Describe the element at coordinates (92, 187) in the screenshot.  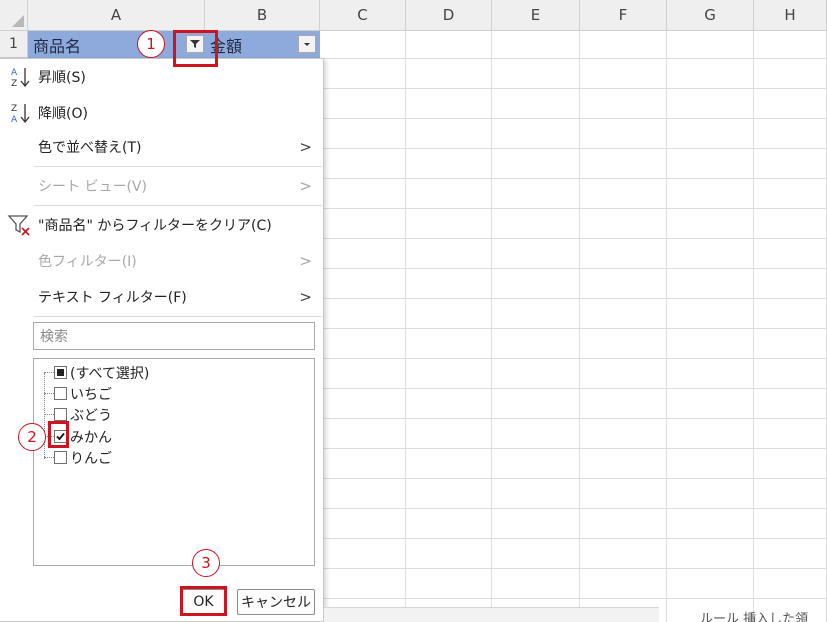
I see `menu-sheet-view-label: シート ビュー(V)` at that location.